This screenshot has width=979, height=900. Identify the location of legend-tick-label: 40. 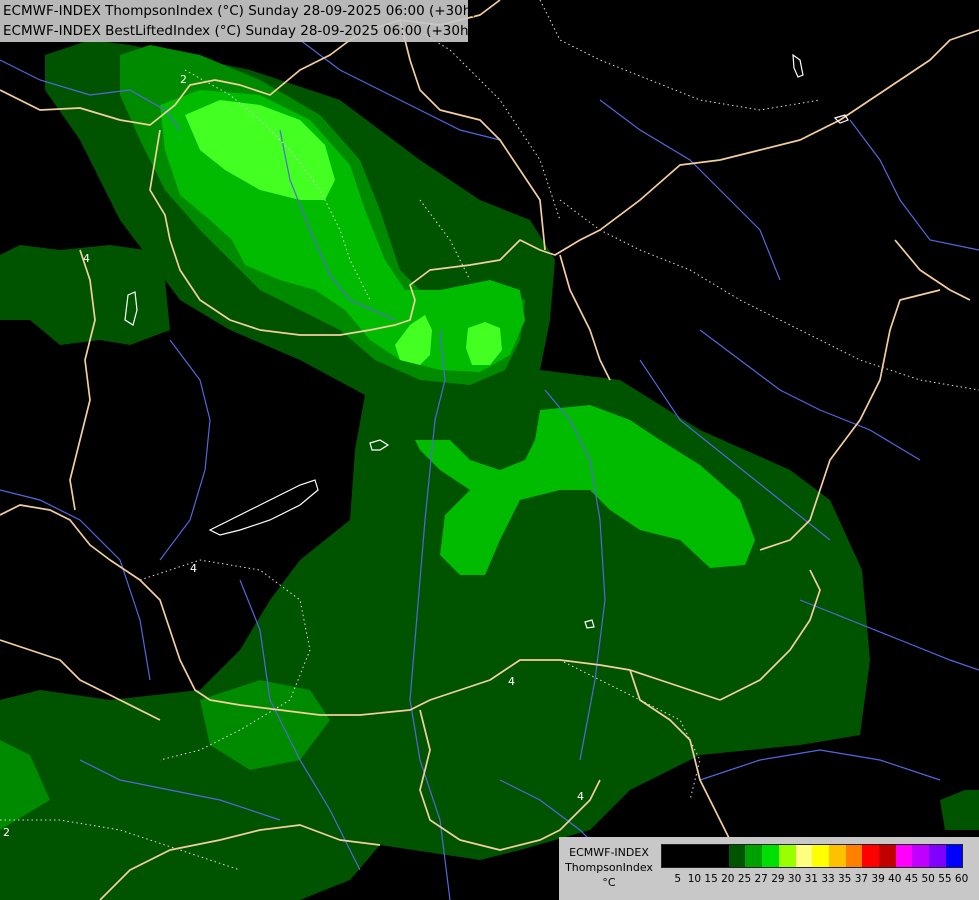
(895, 879).